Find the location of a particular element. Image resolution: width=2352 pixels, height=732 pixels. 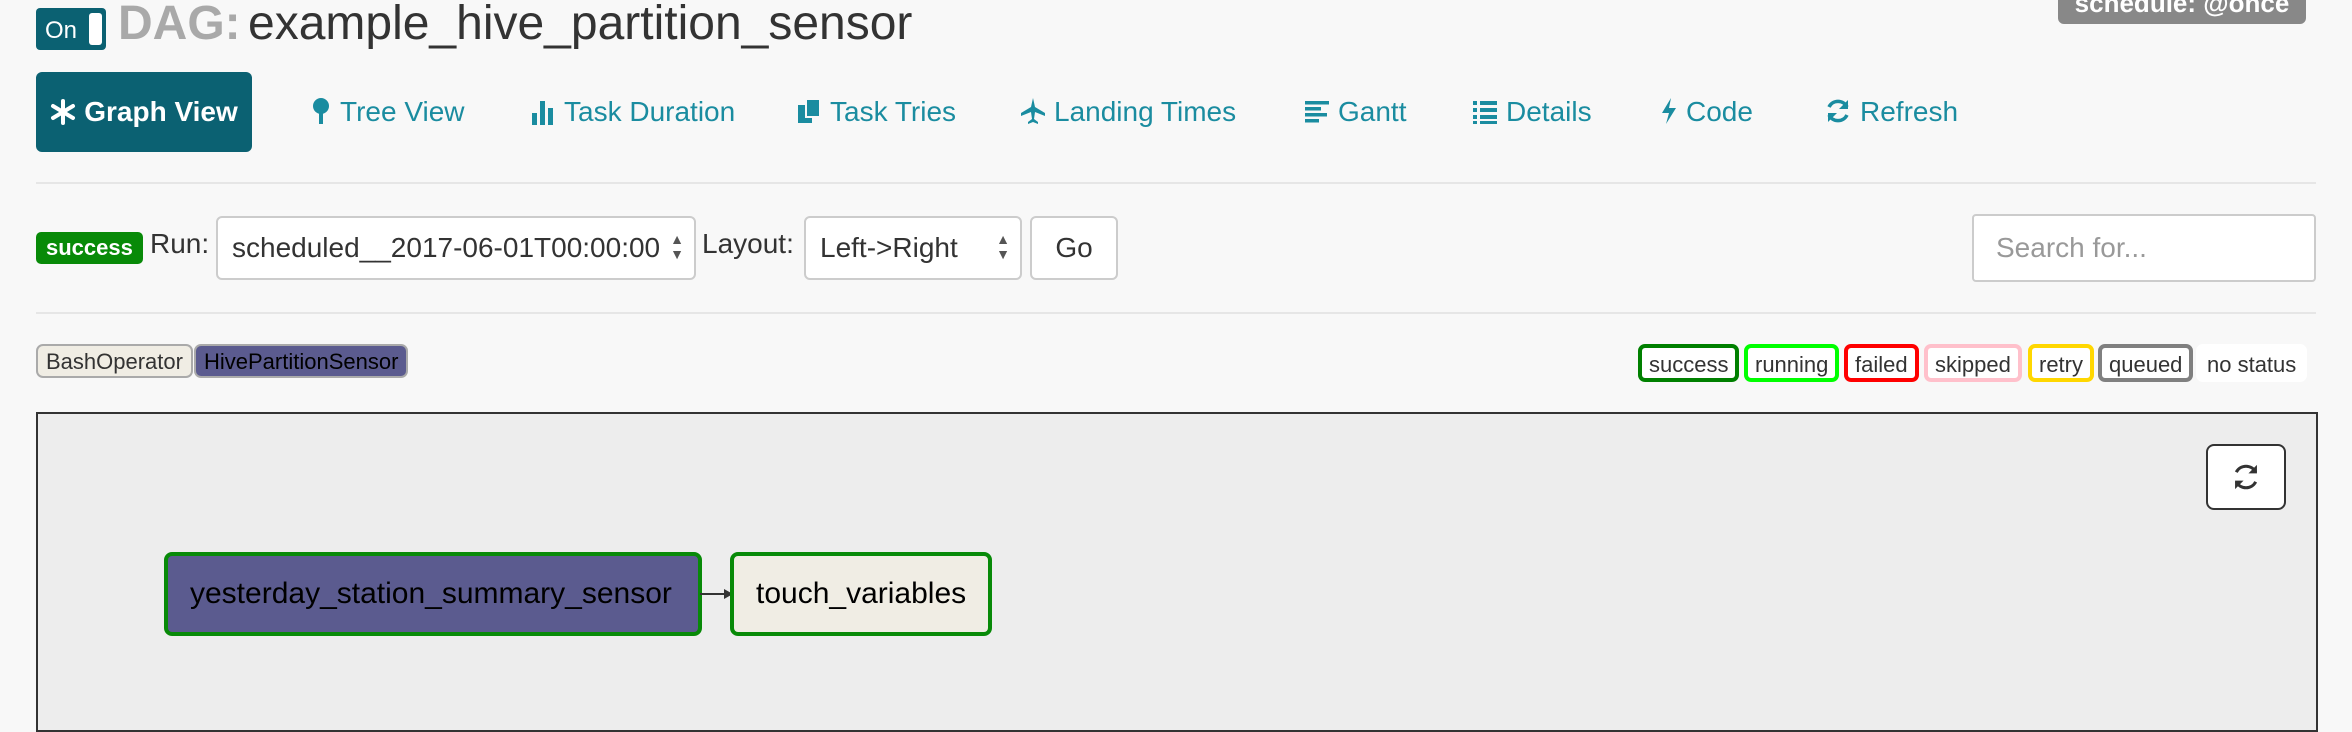

tab-task-tries: Task Tries is located at coordinates (876, 112).